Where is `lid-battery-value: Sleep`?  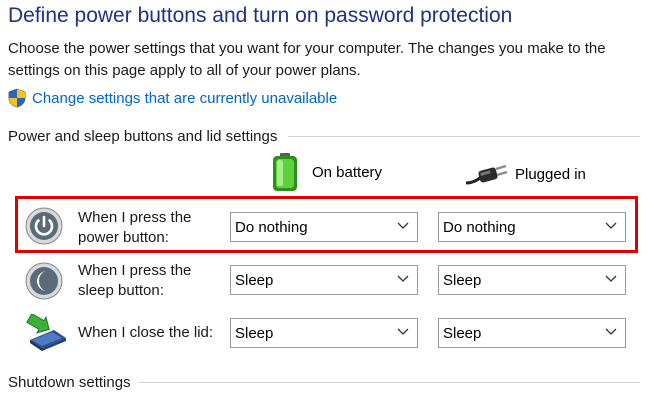 lid-battery-value: Sleep is located at coordinates (254, 333).